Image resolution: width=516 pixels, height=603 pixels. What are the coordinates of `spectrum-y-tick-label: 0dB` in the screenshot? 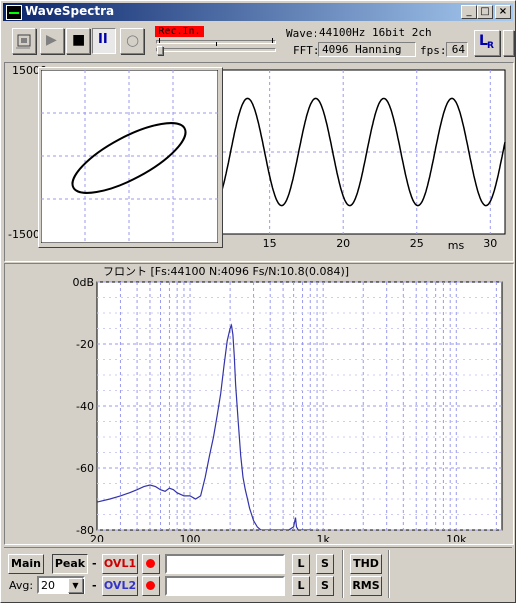 It's located at (83, 282).